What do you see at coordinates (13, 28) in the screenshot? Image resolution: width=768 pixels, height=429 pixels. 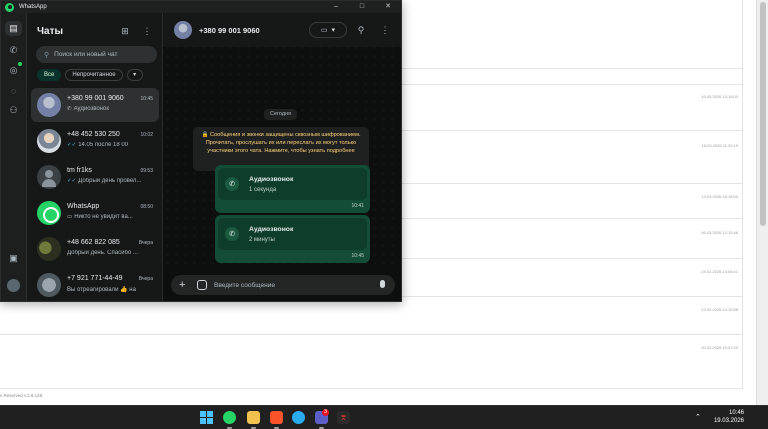 I see `chats-icon: ▤` at bounding box center [13, 28].